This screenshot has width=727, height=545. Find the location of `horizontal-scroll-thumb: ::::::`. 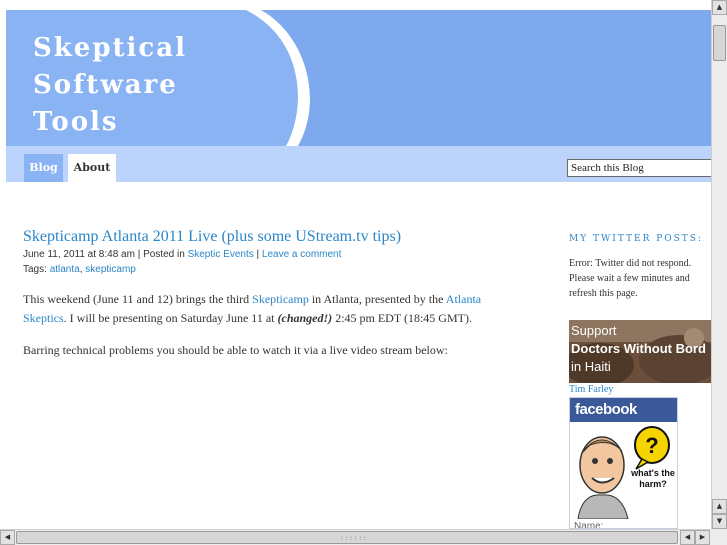

horizontal-scroll-thumb: :::::: is located at coordinates (347, 537).